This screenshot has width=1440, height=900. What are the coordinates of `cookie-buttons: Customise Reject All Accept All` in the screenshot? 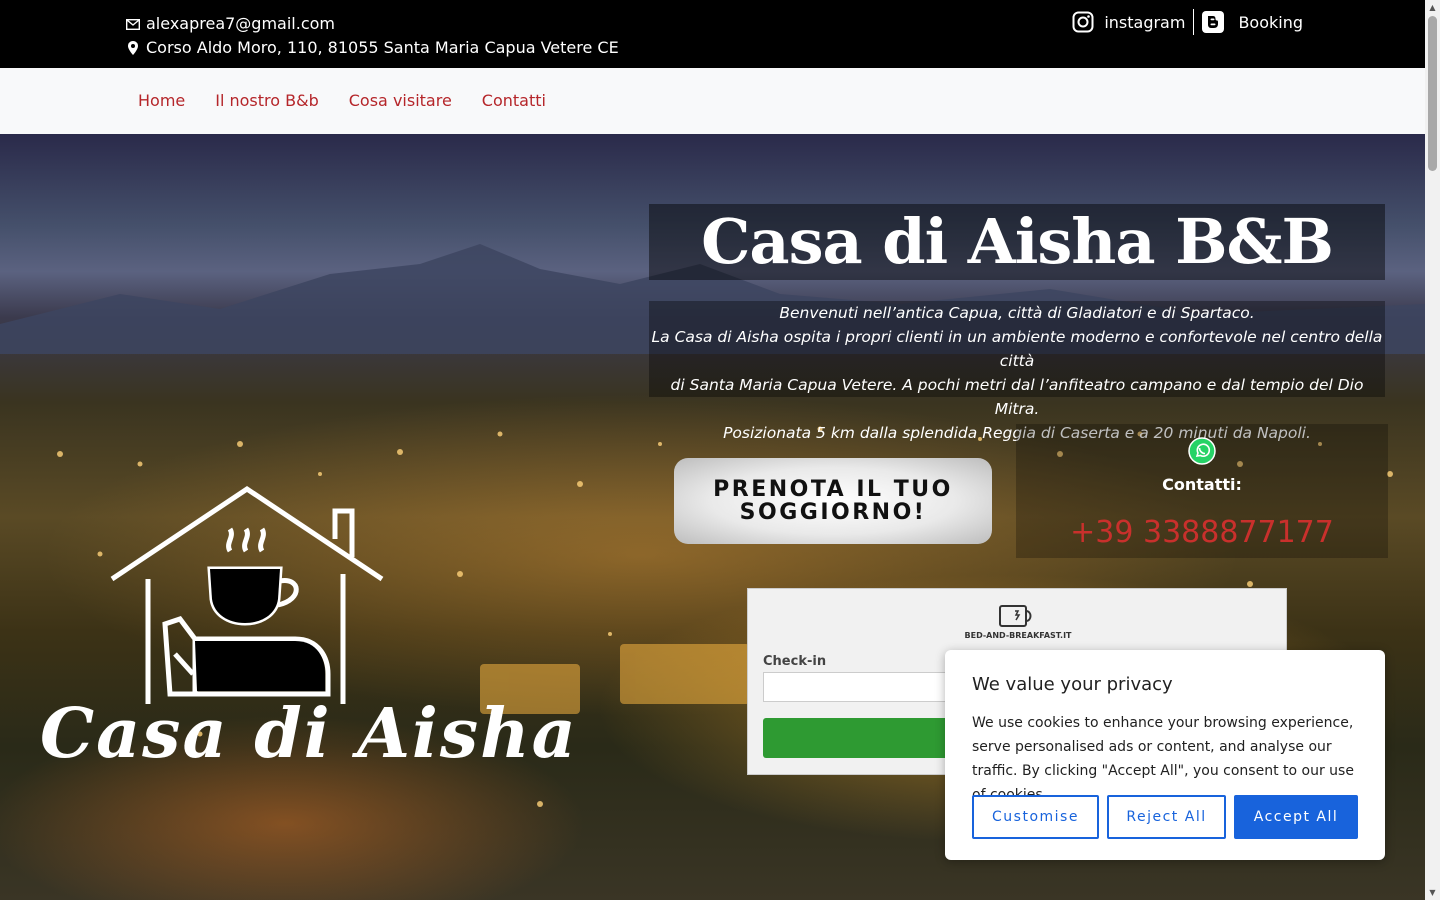 It's located at (1165, 817).